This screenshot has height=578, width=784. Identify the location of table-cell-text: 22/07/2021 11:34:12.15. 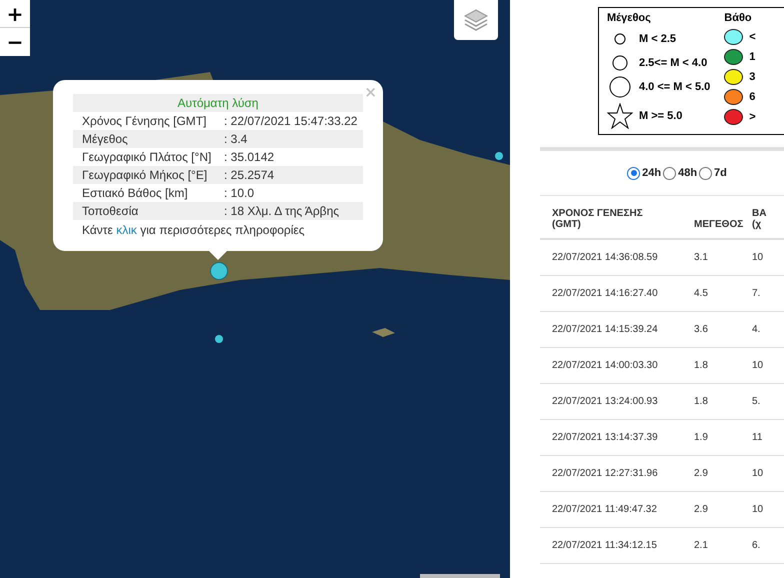
(605, 545).